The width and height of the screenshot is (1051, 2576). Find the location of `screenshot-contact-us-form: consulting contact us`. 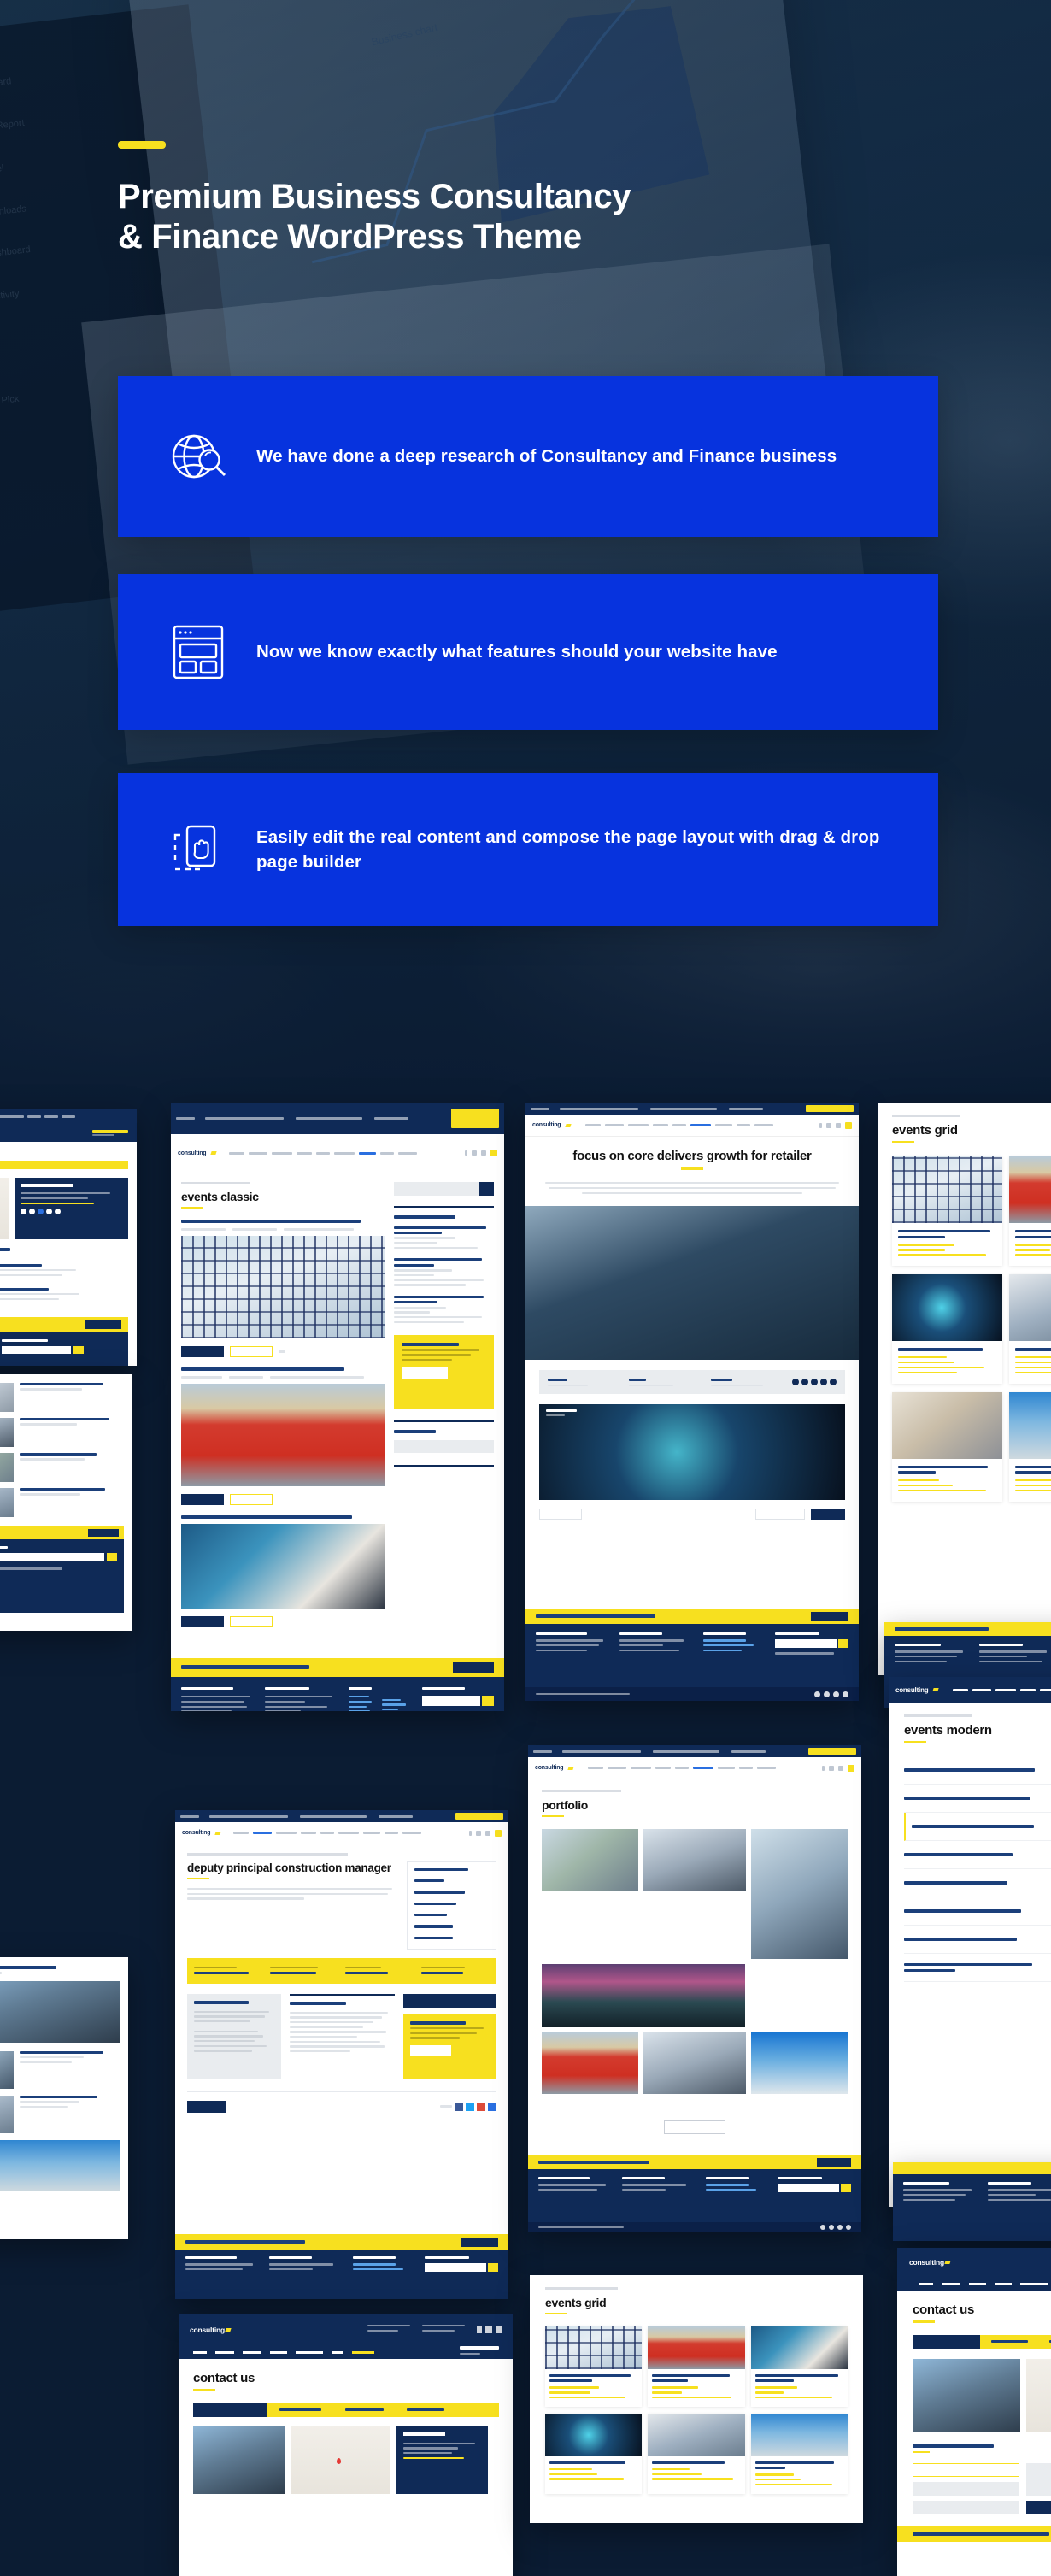

screenshot-contact-us-form: consulting contact us is located at coordinates (974, 2412).